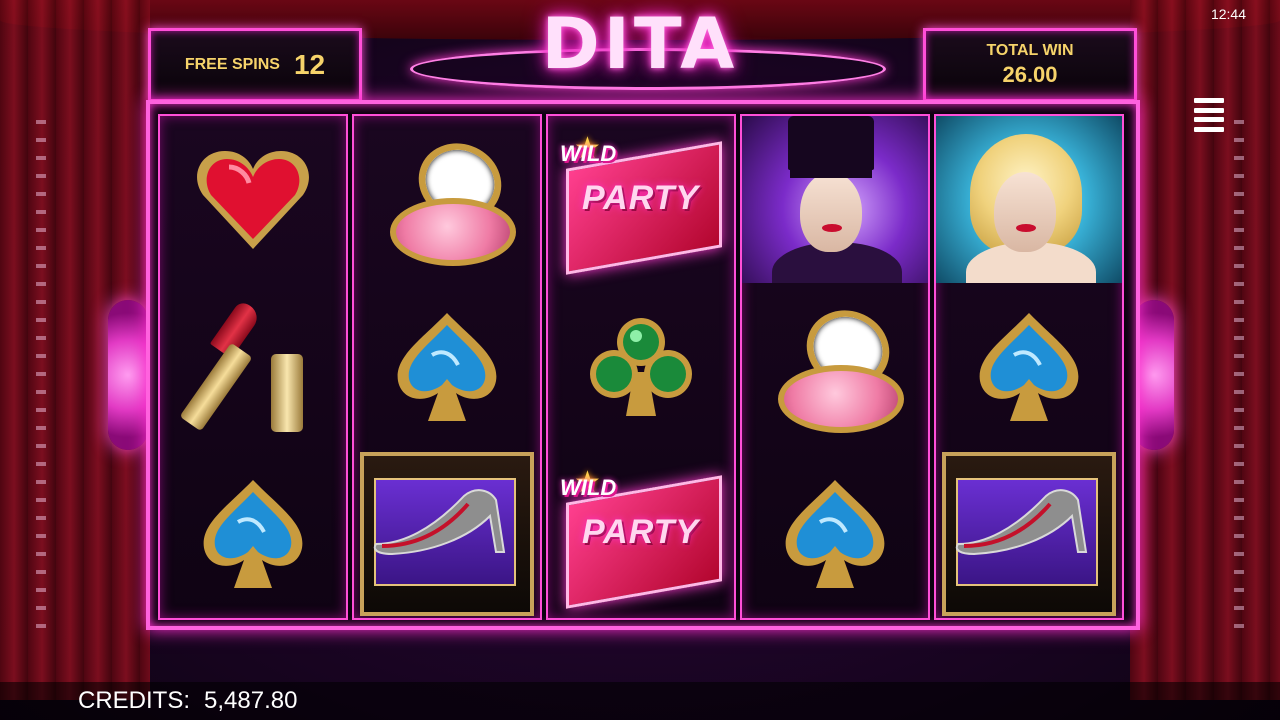 The width and height of the screenshot is (1280, 720). What do you see at coordinates (128, 375) in the screenshot?
I see `fan-decoration-left` at bounding box center [128, 375].